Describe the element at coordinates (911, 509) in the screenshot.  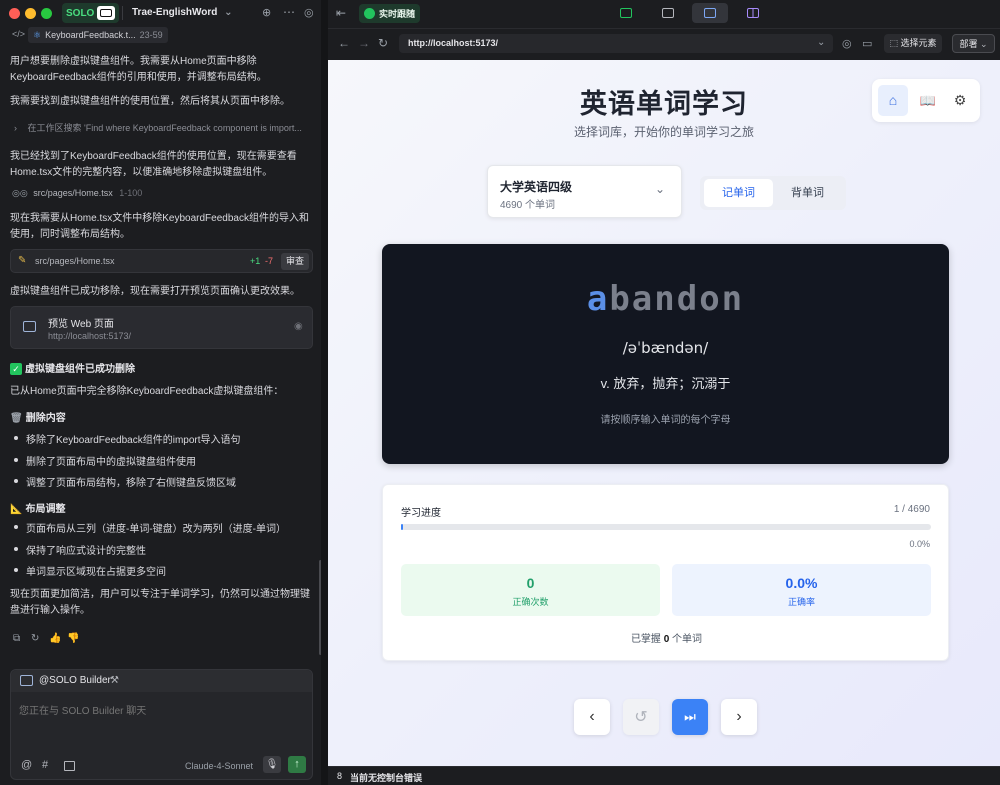
I see `progress-count: 1 / 4690` at that location.